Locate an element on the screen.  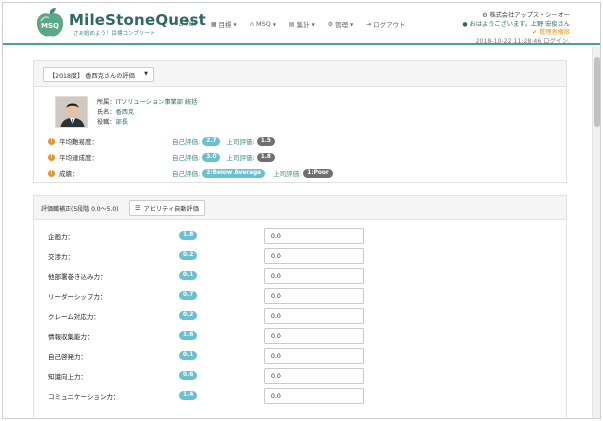
skill-row: 他部署巻き込み力： 0.1 is located at coordinates (301, 276).